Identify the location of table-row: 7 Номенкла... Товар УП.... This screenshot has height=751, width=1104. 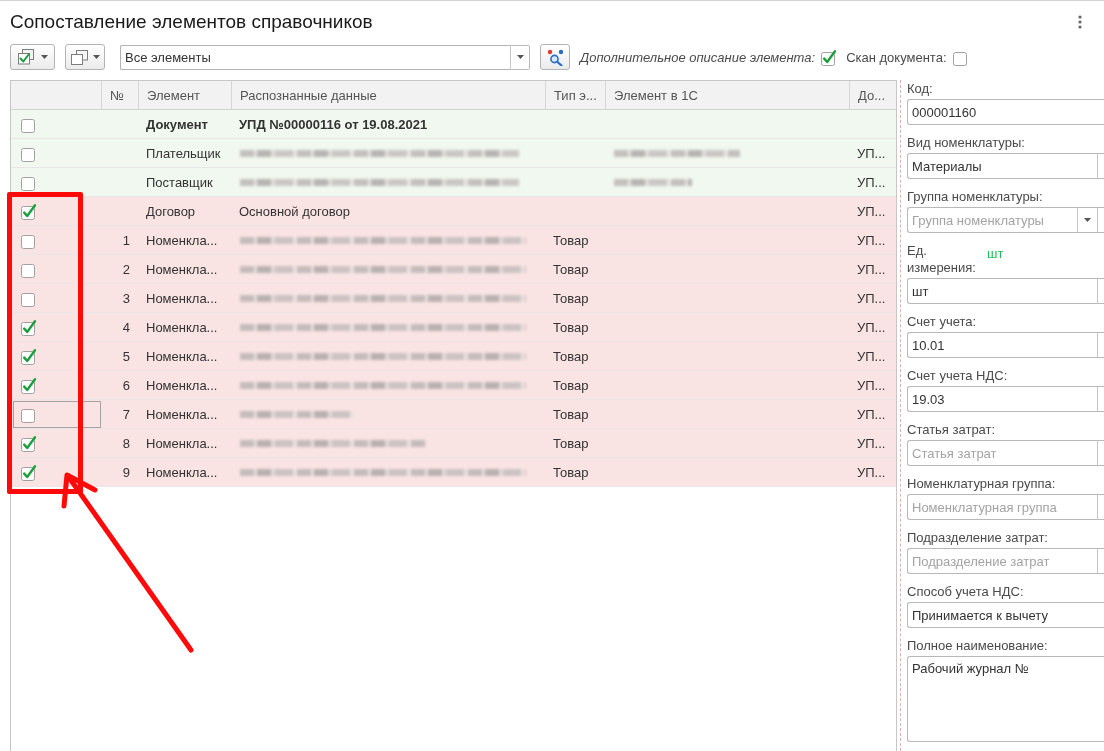
(453, 414).